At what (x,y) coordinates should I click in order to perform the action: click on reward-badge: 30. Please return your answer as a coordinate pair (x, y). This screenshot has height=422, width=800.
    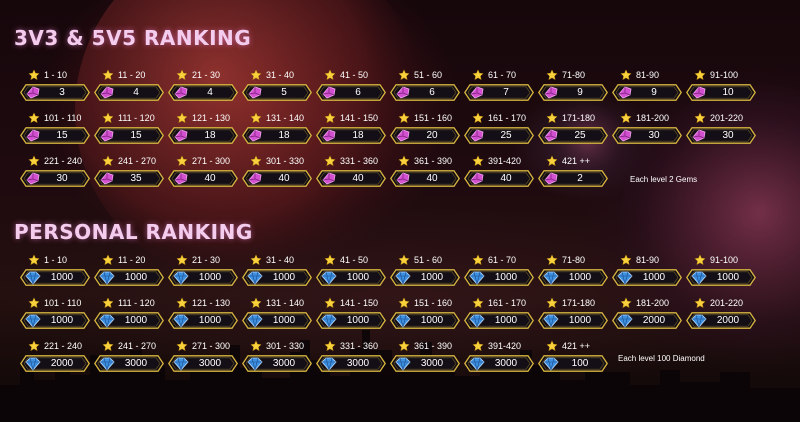
    Looking at the image, I should click on (55, 178).